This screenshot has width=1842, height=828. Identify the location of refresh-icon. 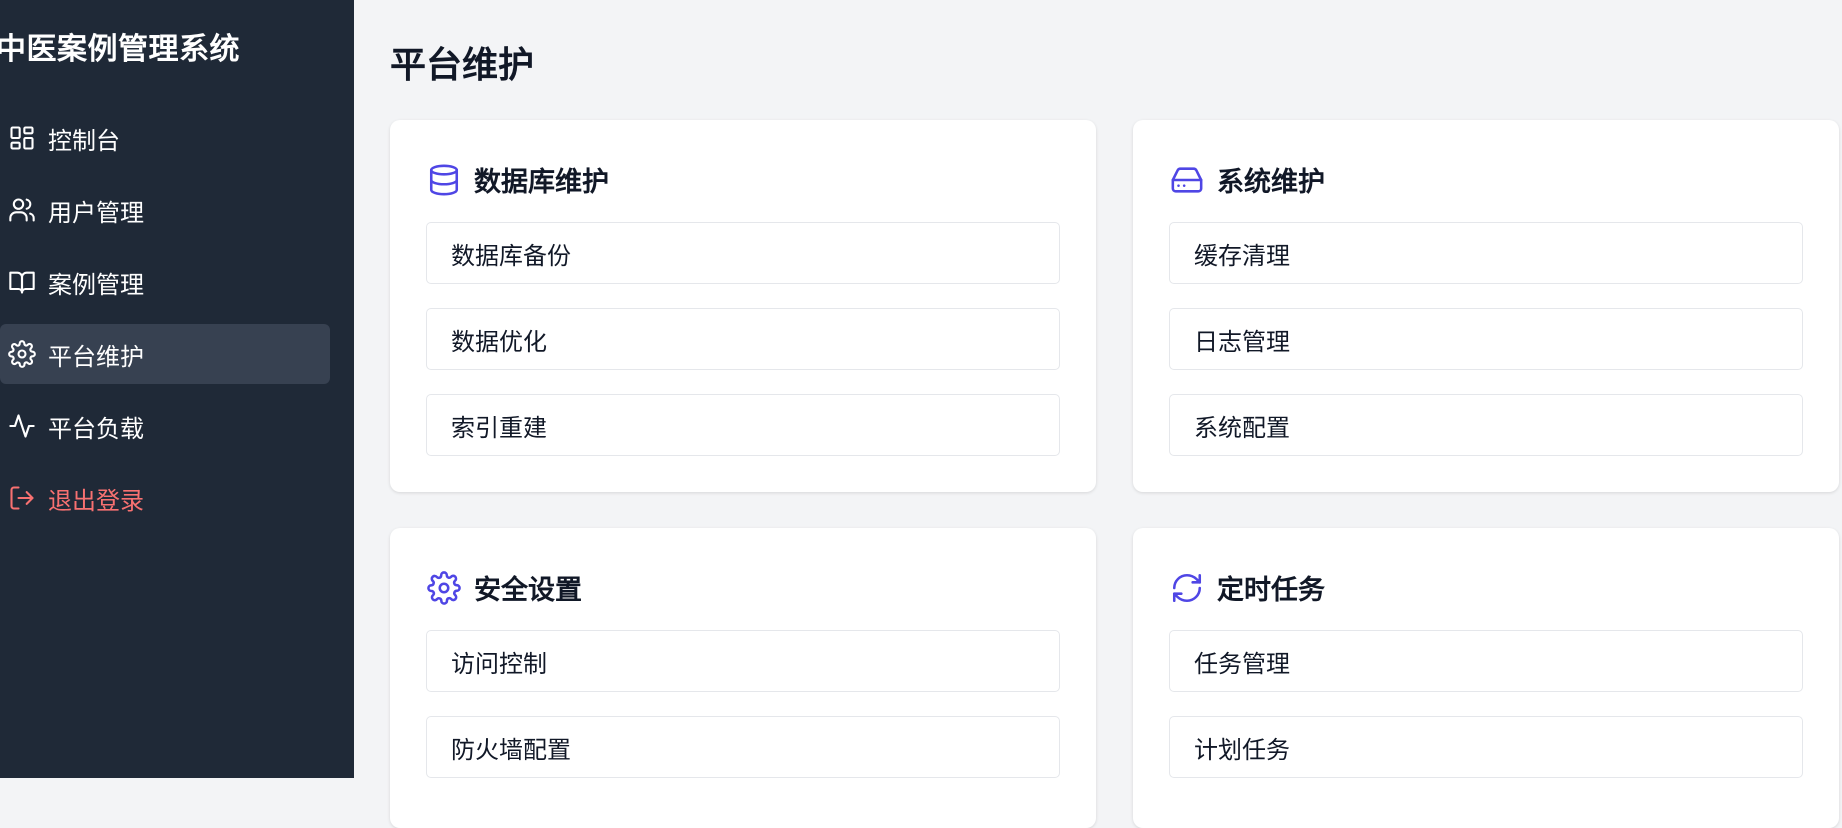
(1187, 588).